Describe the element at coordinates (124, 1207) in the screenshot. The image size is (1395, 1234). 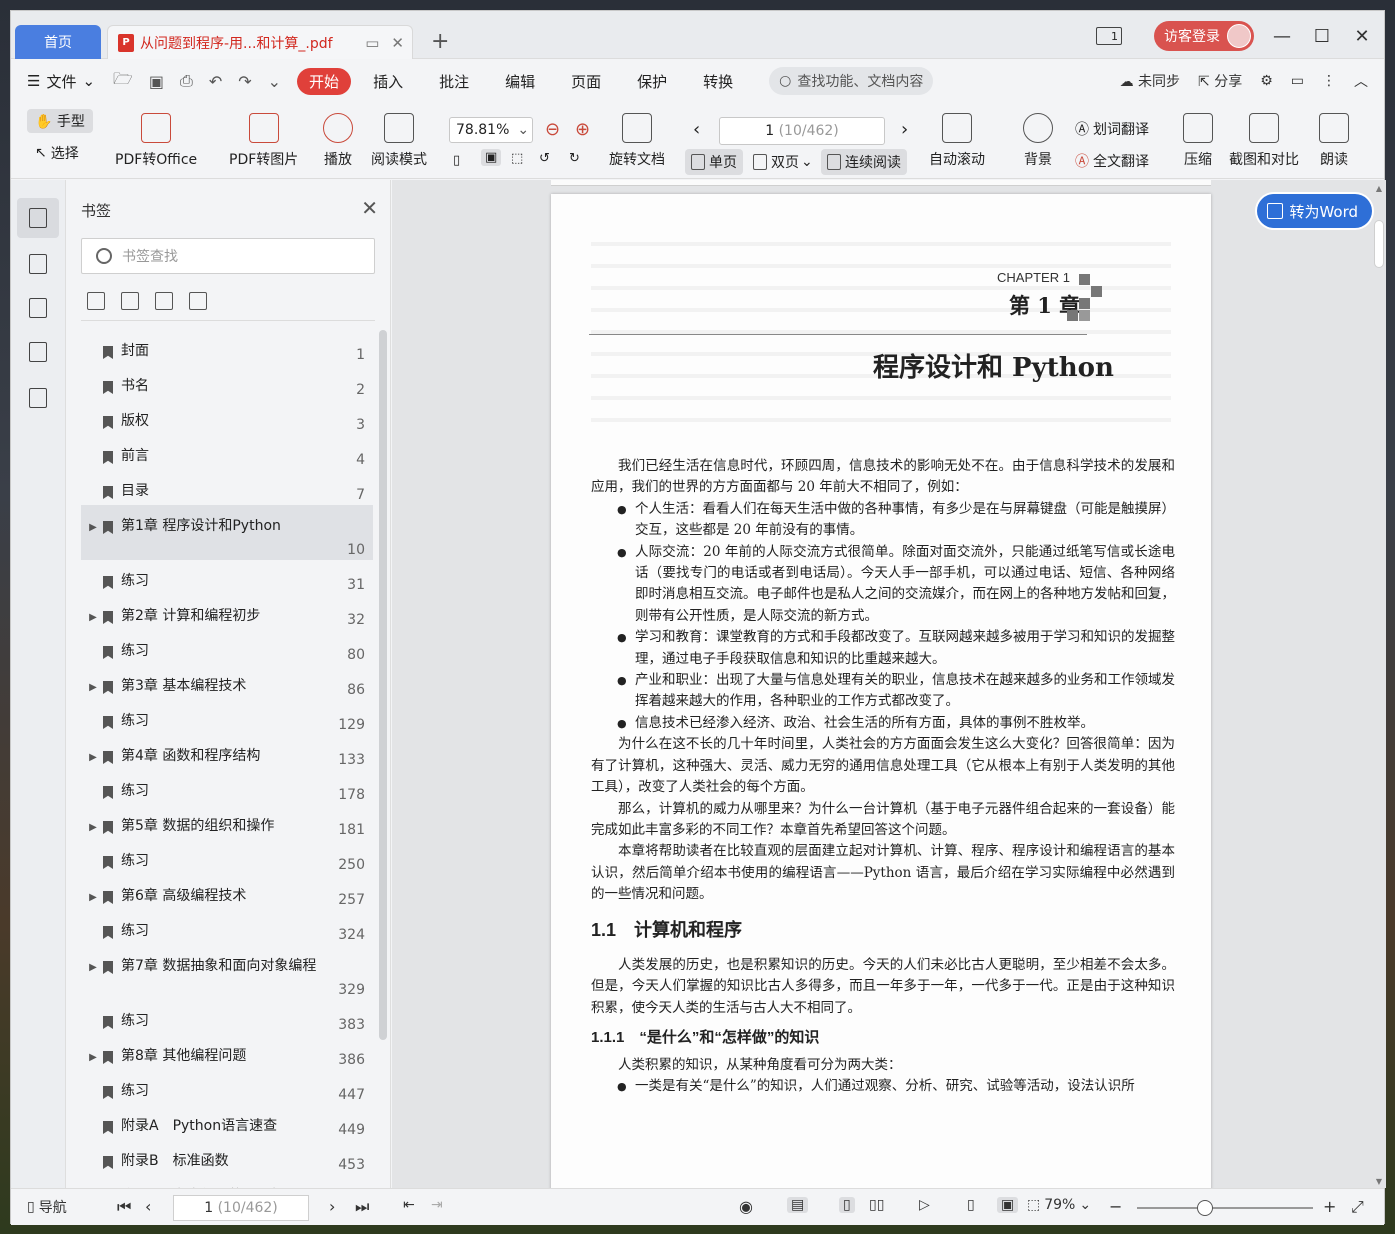
I see `first-page-icon: ⏮` at that location.